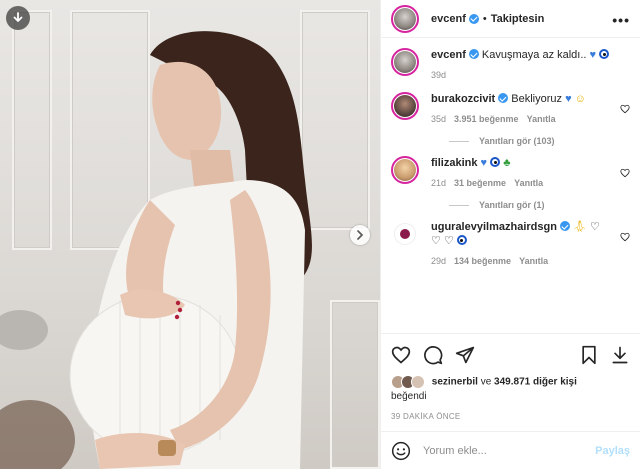  Describe the element at coordinates (536, 99) in the screenshot. I see `comment-text: Bekliyoruz` at that location.